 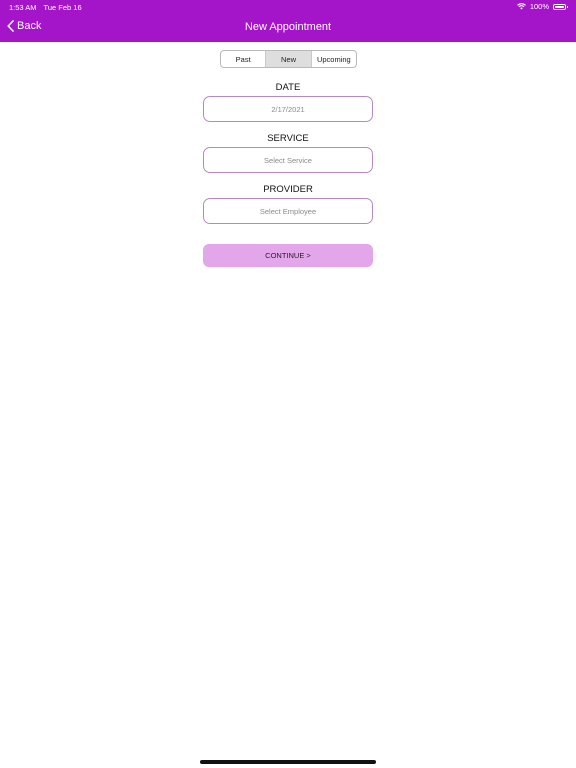 I want to click on date-value: 2/17/2021, so click(x=288, y=109).